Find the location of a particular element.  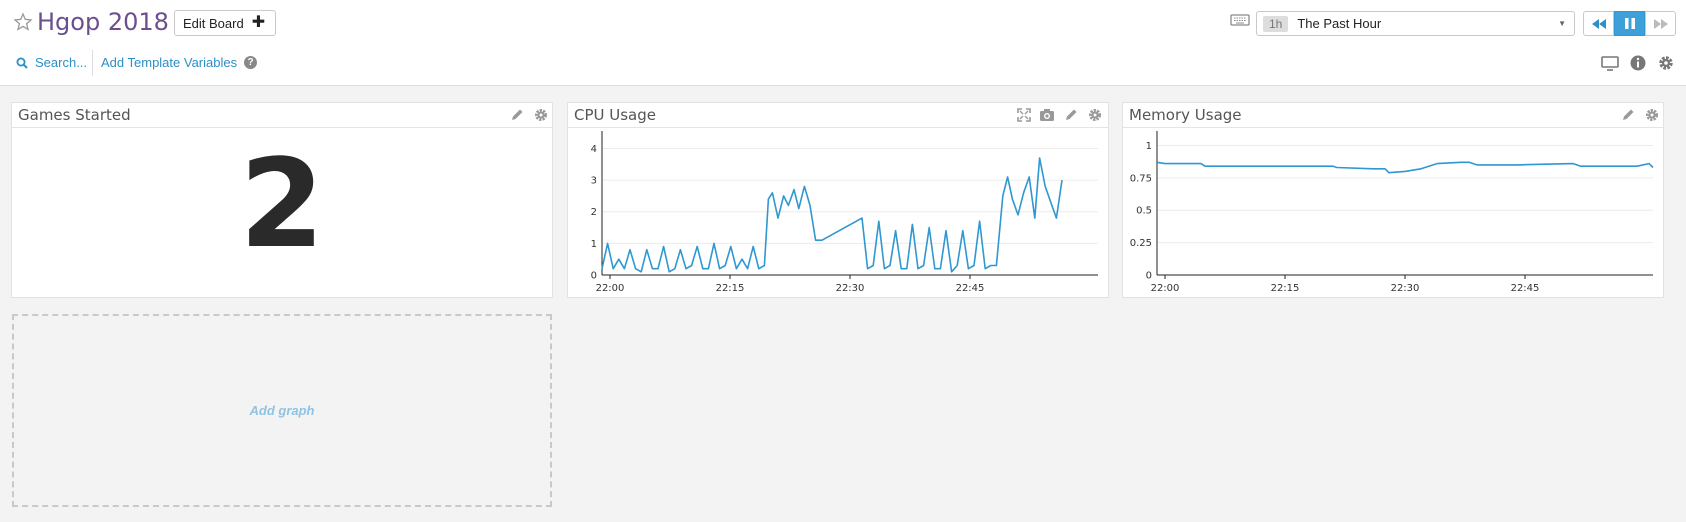

star-icon is located at coordinates (23, 22).